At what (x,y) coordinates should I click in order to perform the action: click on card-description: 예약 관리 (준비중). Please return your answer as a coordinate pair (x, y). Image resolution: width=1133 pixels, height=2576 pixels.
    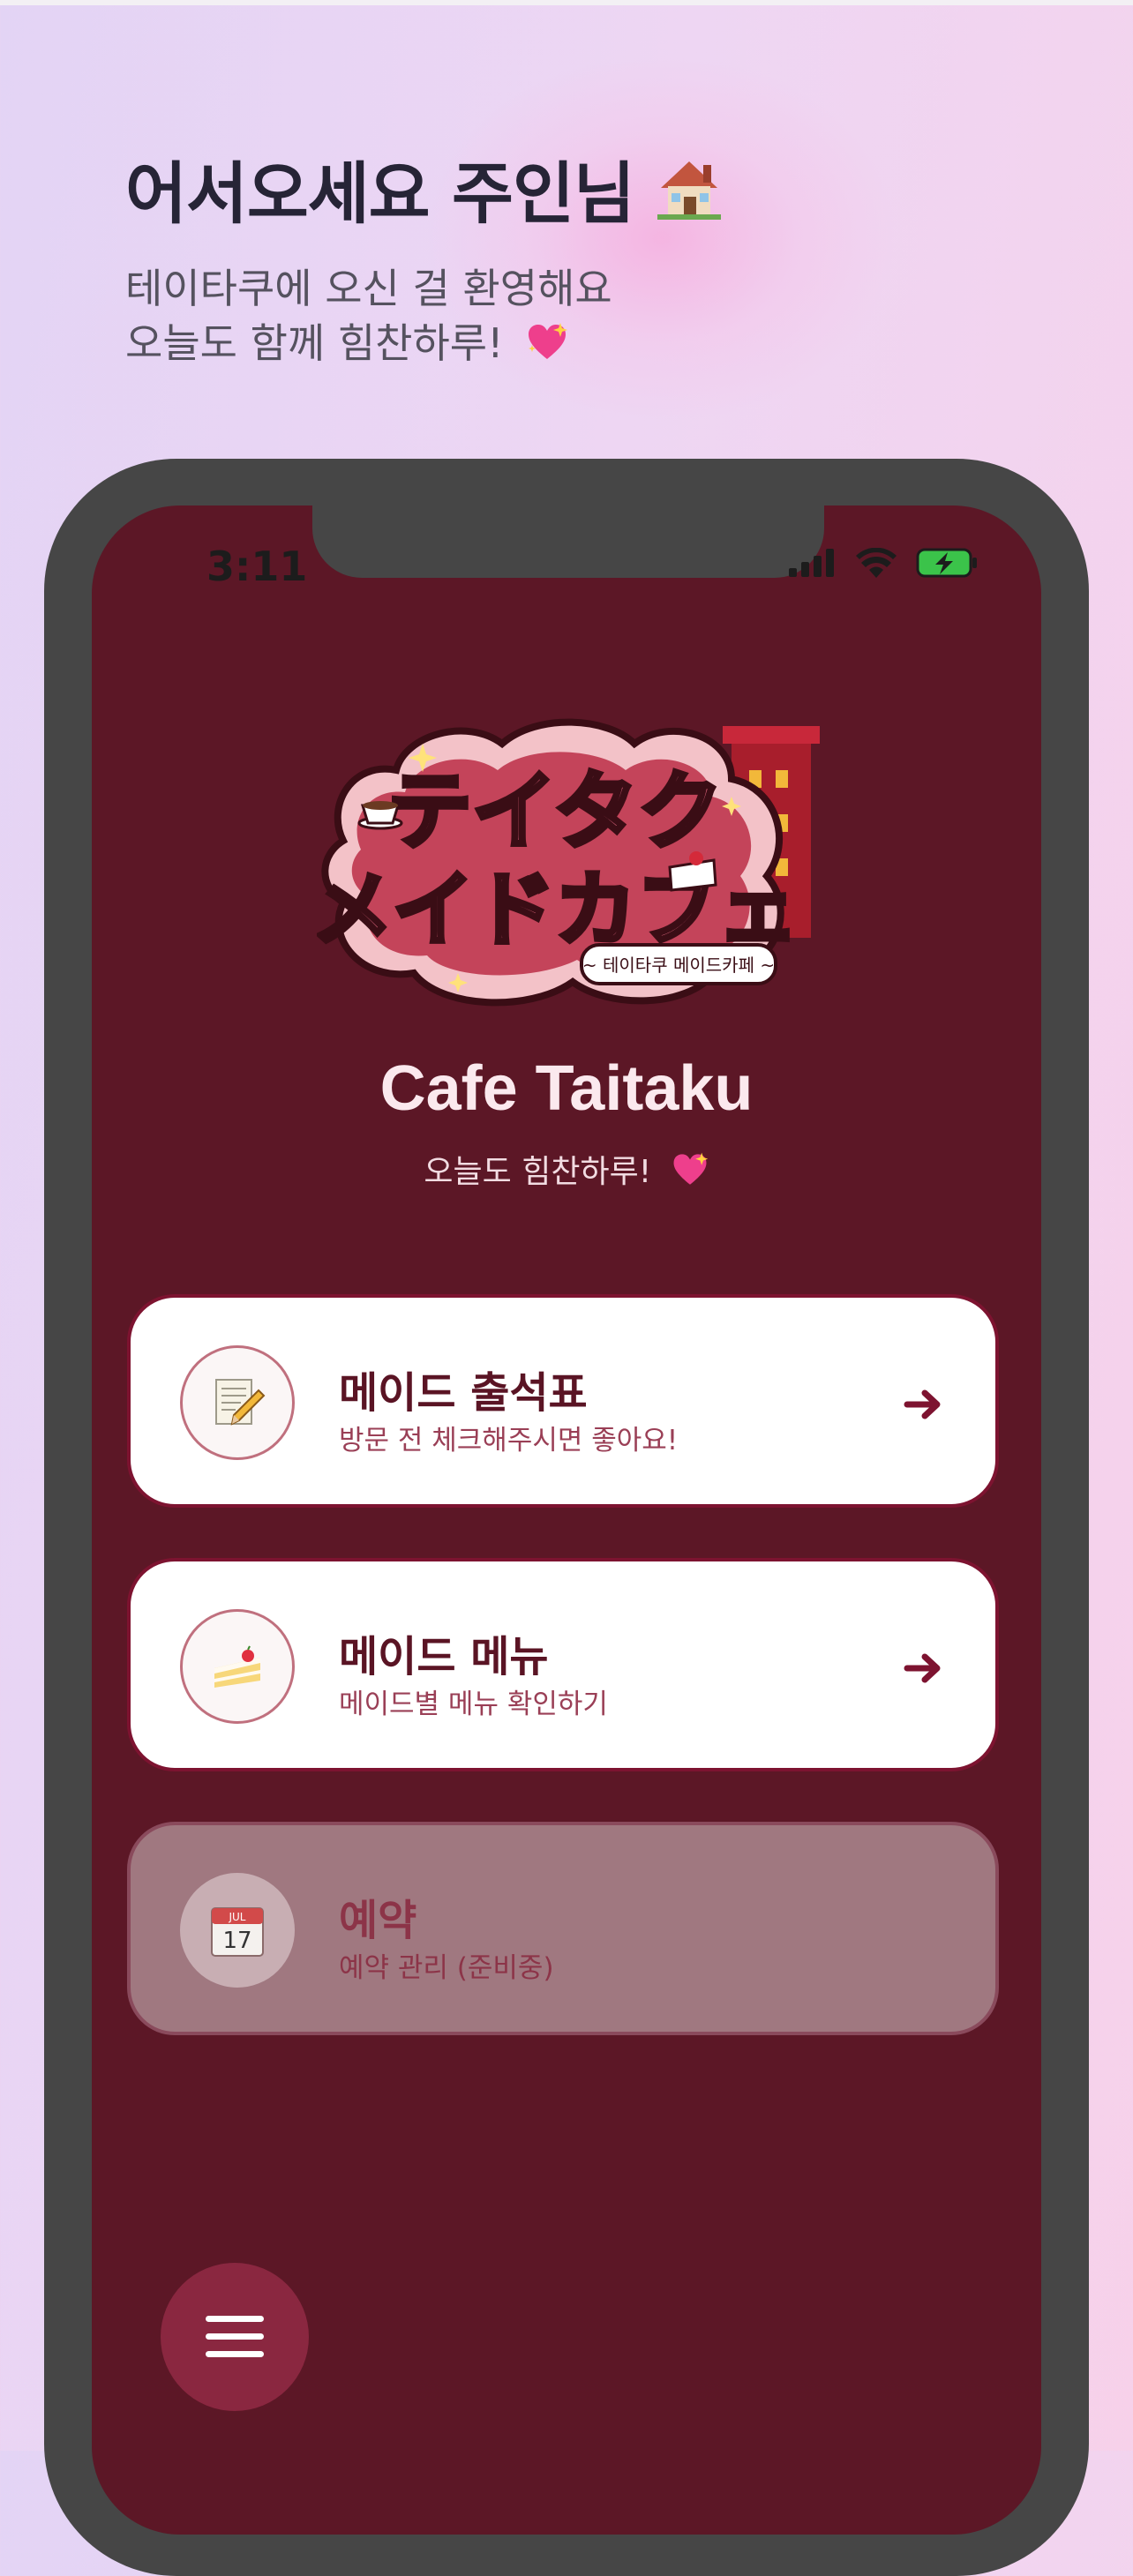
    Looking at the image, I should click on (446, 1968).